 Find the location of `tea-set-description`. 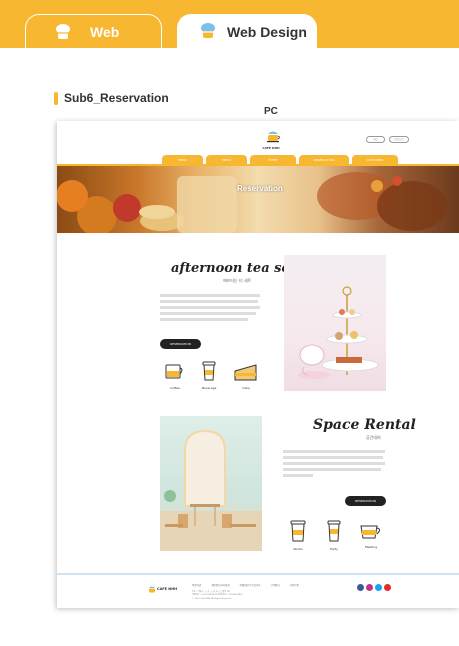

tea-set-description is located at coordinates (210, 307).